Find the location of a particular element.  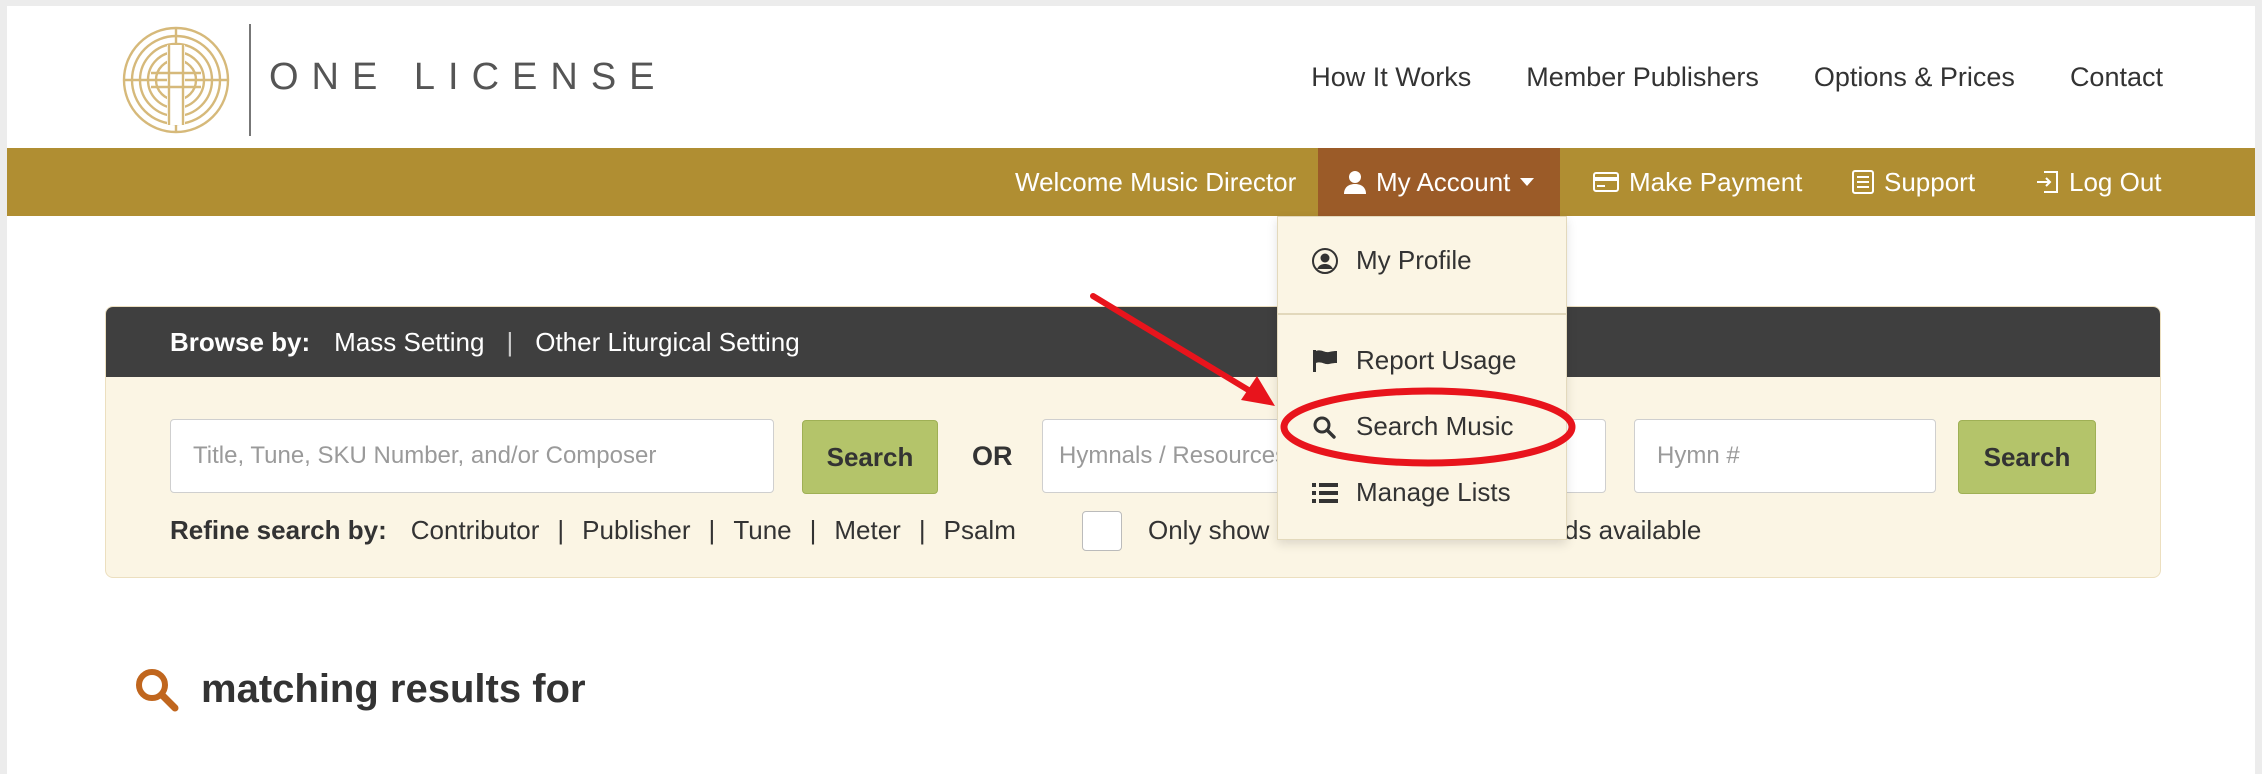

brand-name: ONE LICENSE is located at coordinates (468, 77).